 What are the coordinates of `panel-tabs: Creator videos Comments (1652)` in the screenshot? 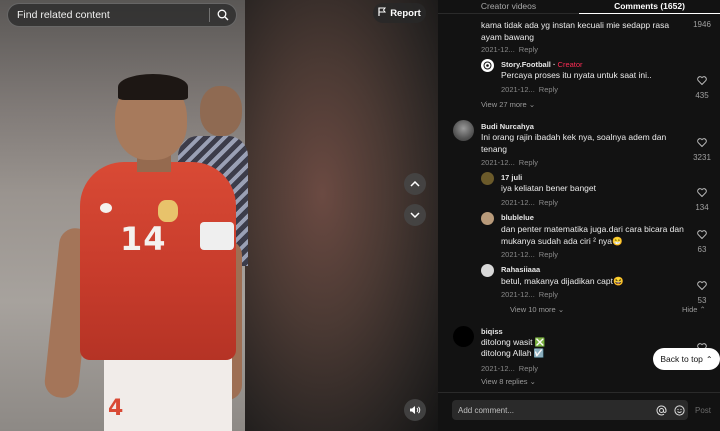 It's located at (579, 7).